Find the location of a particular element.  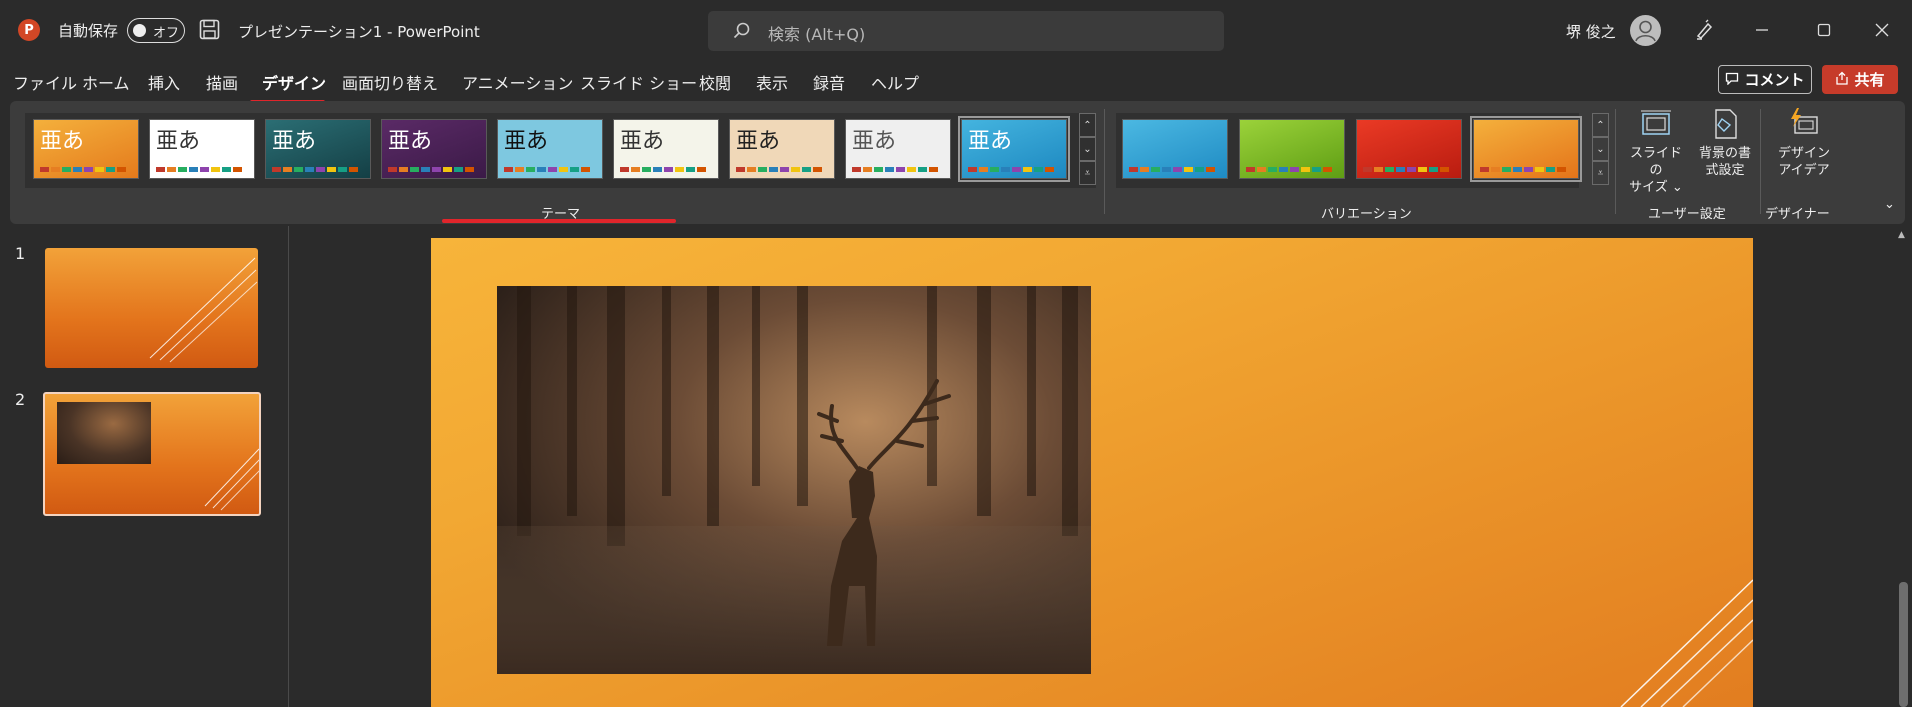

background-format-label: 背景の書 式設定 is located at coordinates (1724, 162).